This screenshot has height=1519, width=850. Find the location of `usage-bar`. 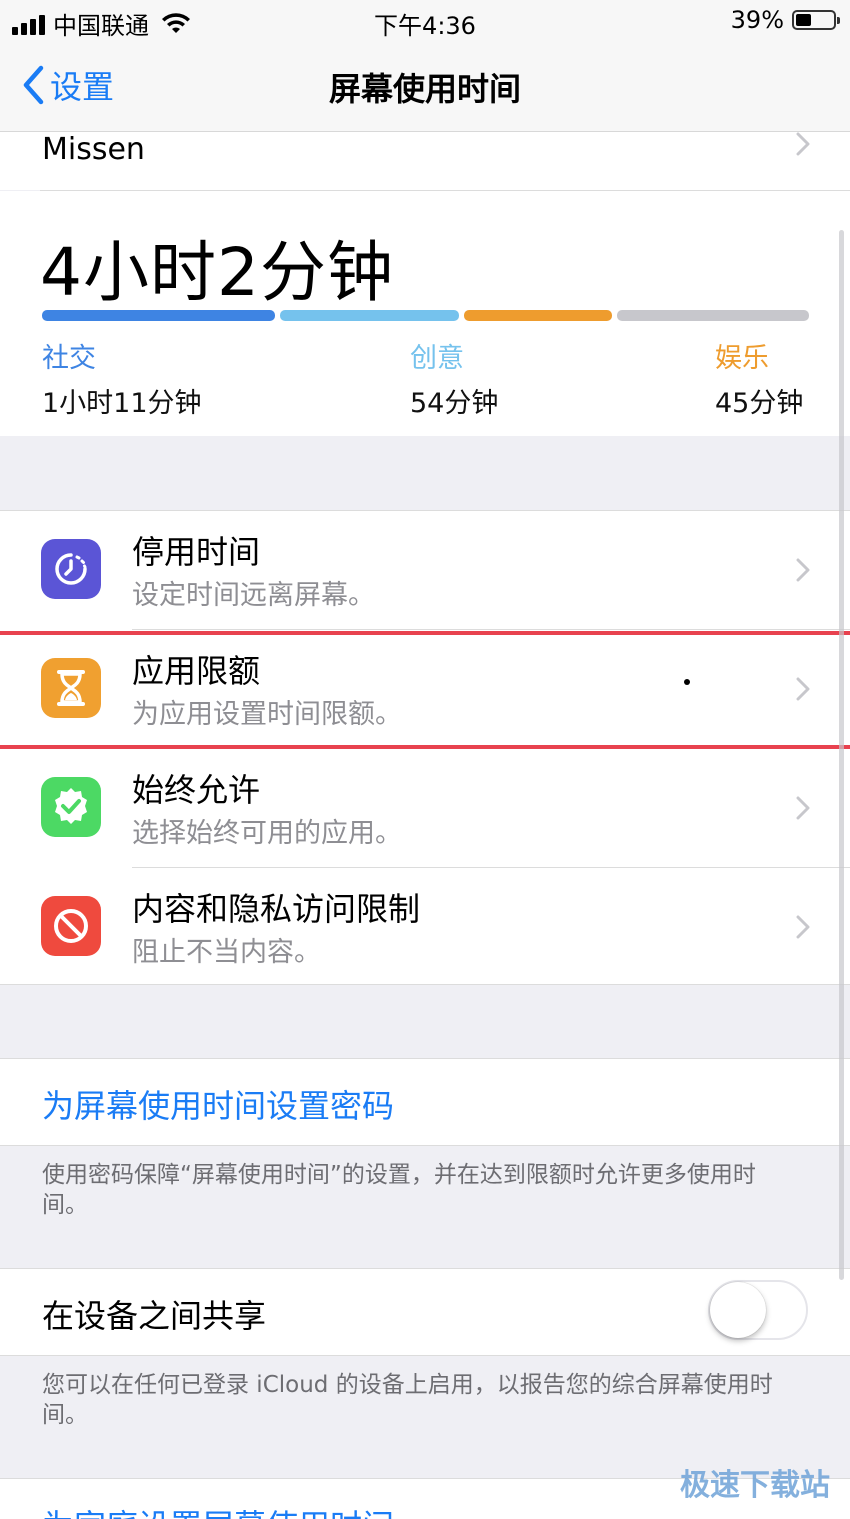

usage-bar is located at coordinates (425, 315).